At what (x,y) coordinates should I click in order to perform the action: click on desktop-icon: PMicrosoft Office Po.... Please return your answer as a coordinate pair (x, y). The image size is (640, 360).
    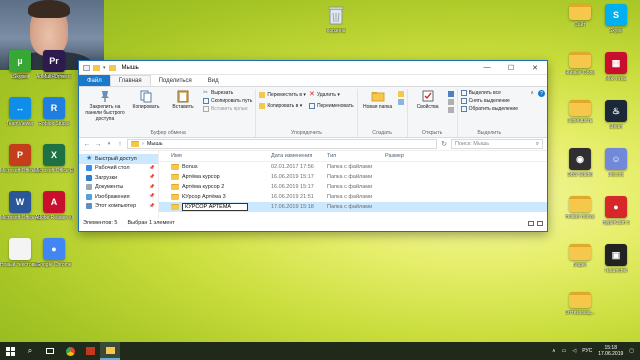
    Looking at the image, I should click on (20, 159).